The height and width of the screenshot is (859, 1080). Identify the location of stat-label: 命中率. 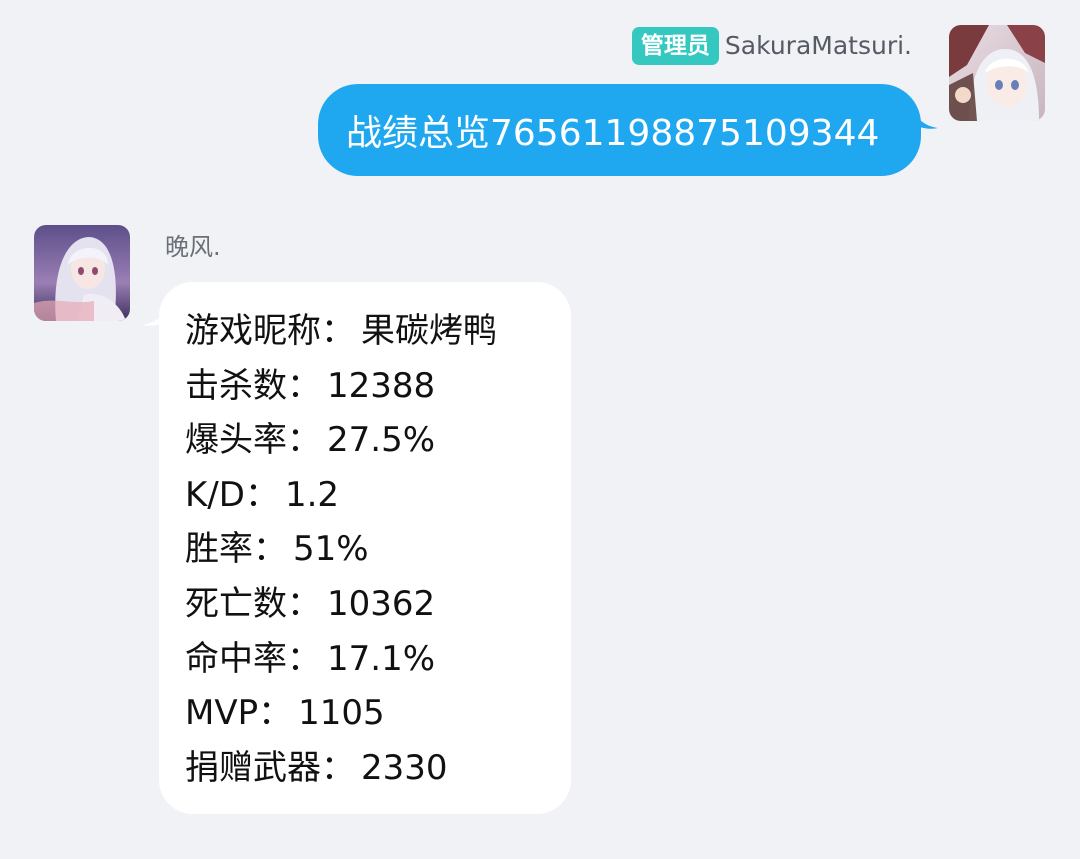
(236, 658).